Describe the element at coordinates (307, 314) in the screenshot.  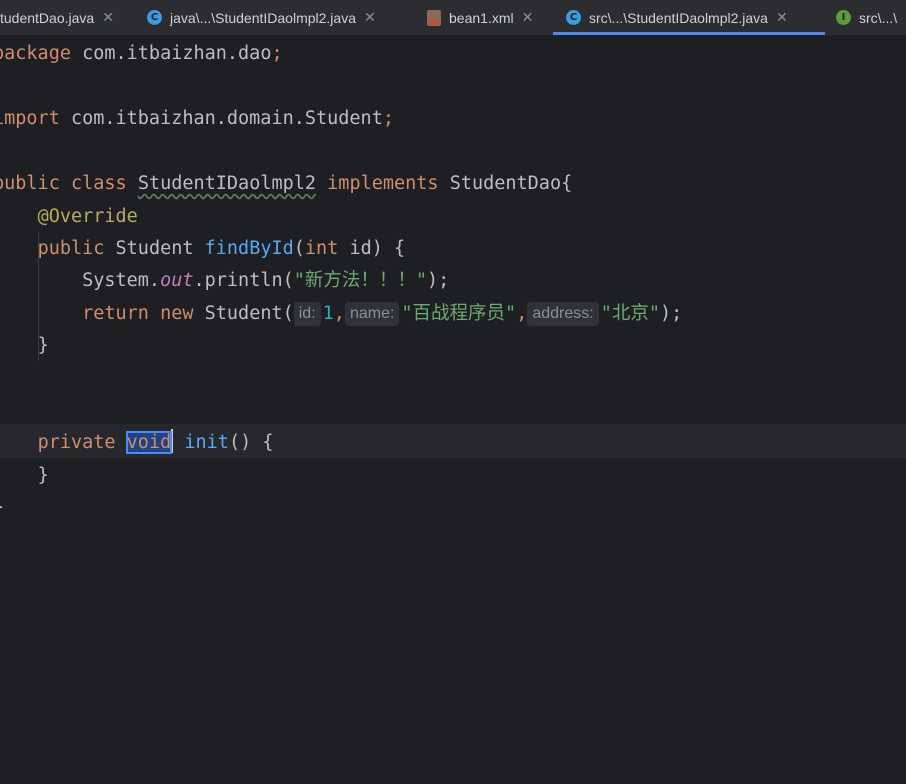
I see `param-hint-id: id:` at that location.